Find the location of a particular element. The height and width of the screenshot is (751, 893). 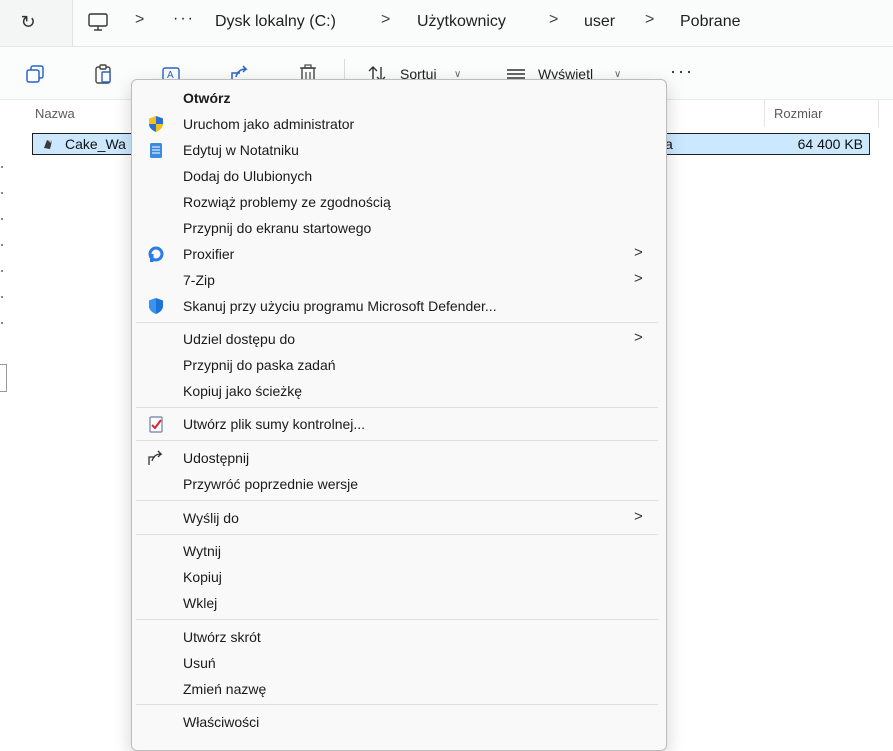

menu-item-send-to: Wyślij do > is located at coordinates (399, 518).